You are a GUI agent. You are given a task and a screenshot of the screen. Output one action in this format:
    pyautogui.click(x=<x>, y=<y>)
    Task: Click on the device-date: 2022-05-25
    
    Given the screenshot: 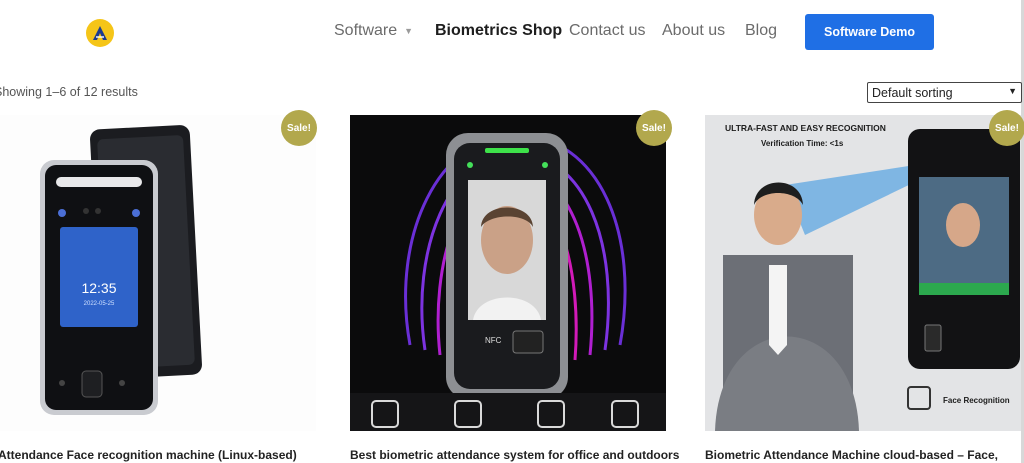 What is the action you would take?
    pyautogui.click(x=99, y=304)
    